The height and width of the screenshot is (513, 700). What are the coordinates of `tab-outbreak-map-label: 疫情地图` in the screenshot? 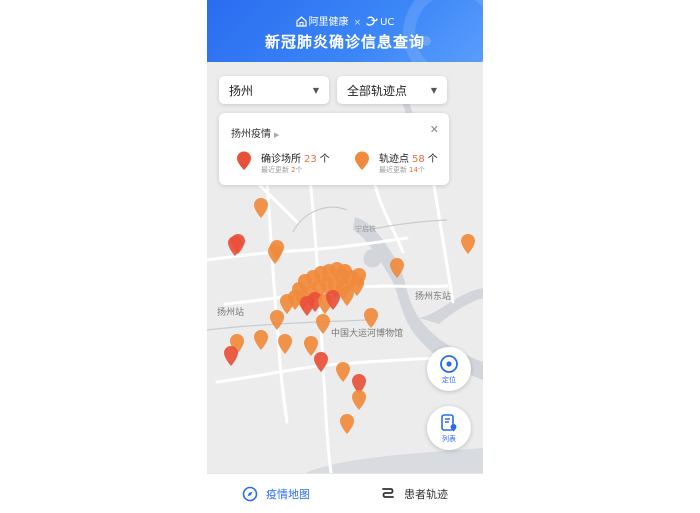 It's located at (288, 494).